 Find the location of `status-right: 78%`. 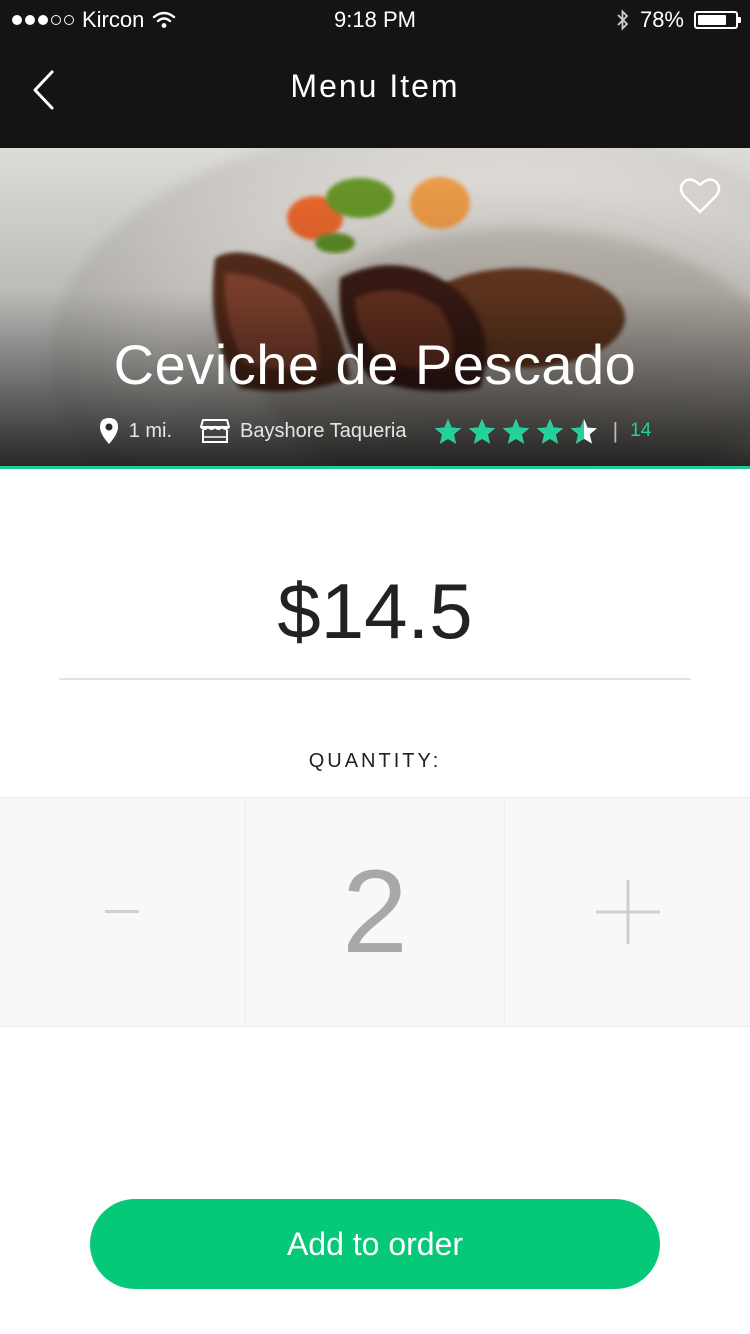

status-right: 78% is located at coordinates (678, 20).